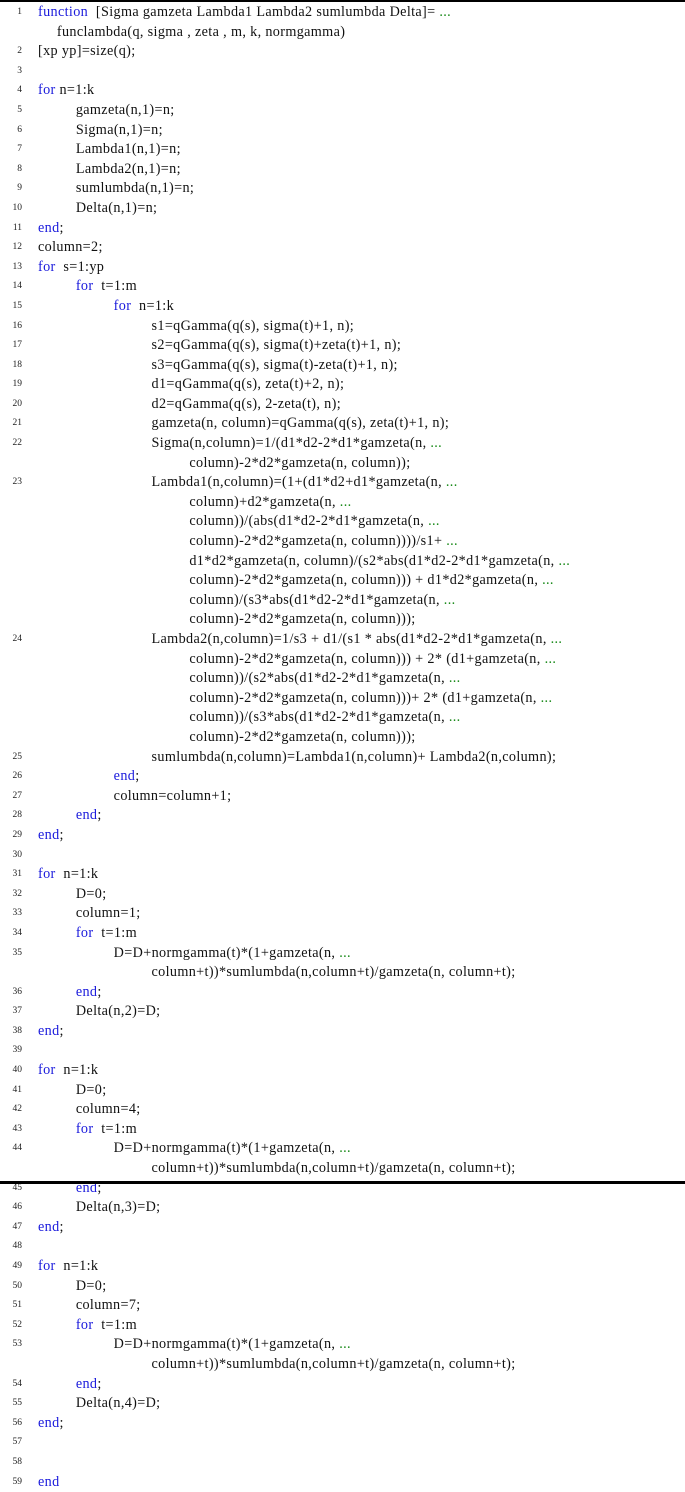 The image size is (685, 1492). I want to click on top-rule, so click(342, 1).